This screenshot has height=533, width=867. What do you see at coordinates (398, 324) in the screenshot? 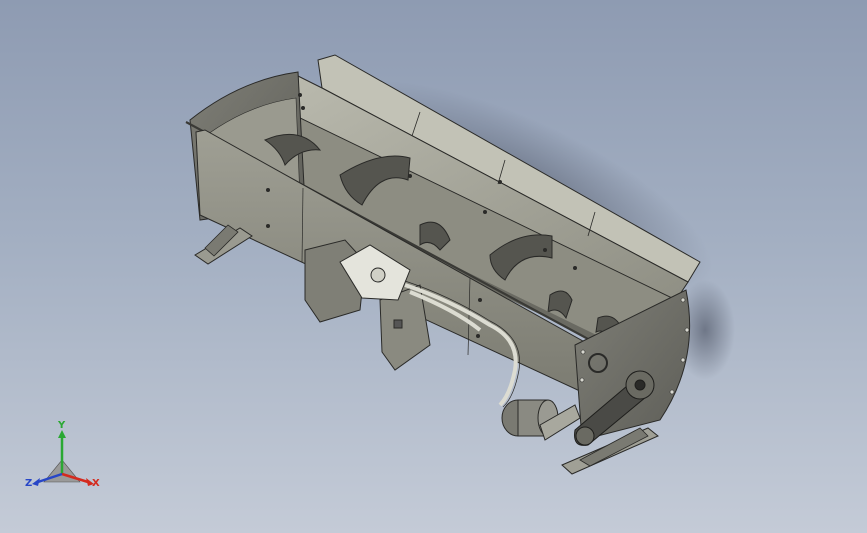
I see `bolt-hex` at bounding box center [398, 324].